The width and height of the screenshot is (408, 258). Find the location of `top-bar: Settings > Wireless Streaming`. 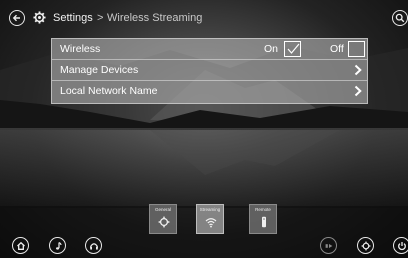

top-bar: Settings > Wireless Streaming is located at coordinates (204, 18).